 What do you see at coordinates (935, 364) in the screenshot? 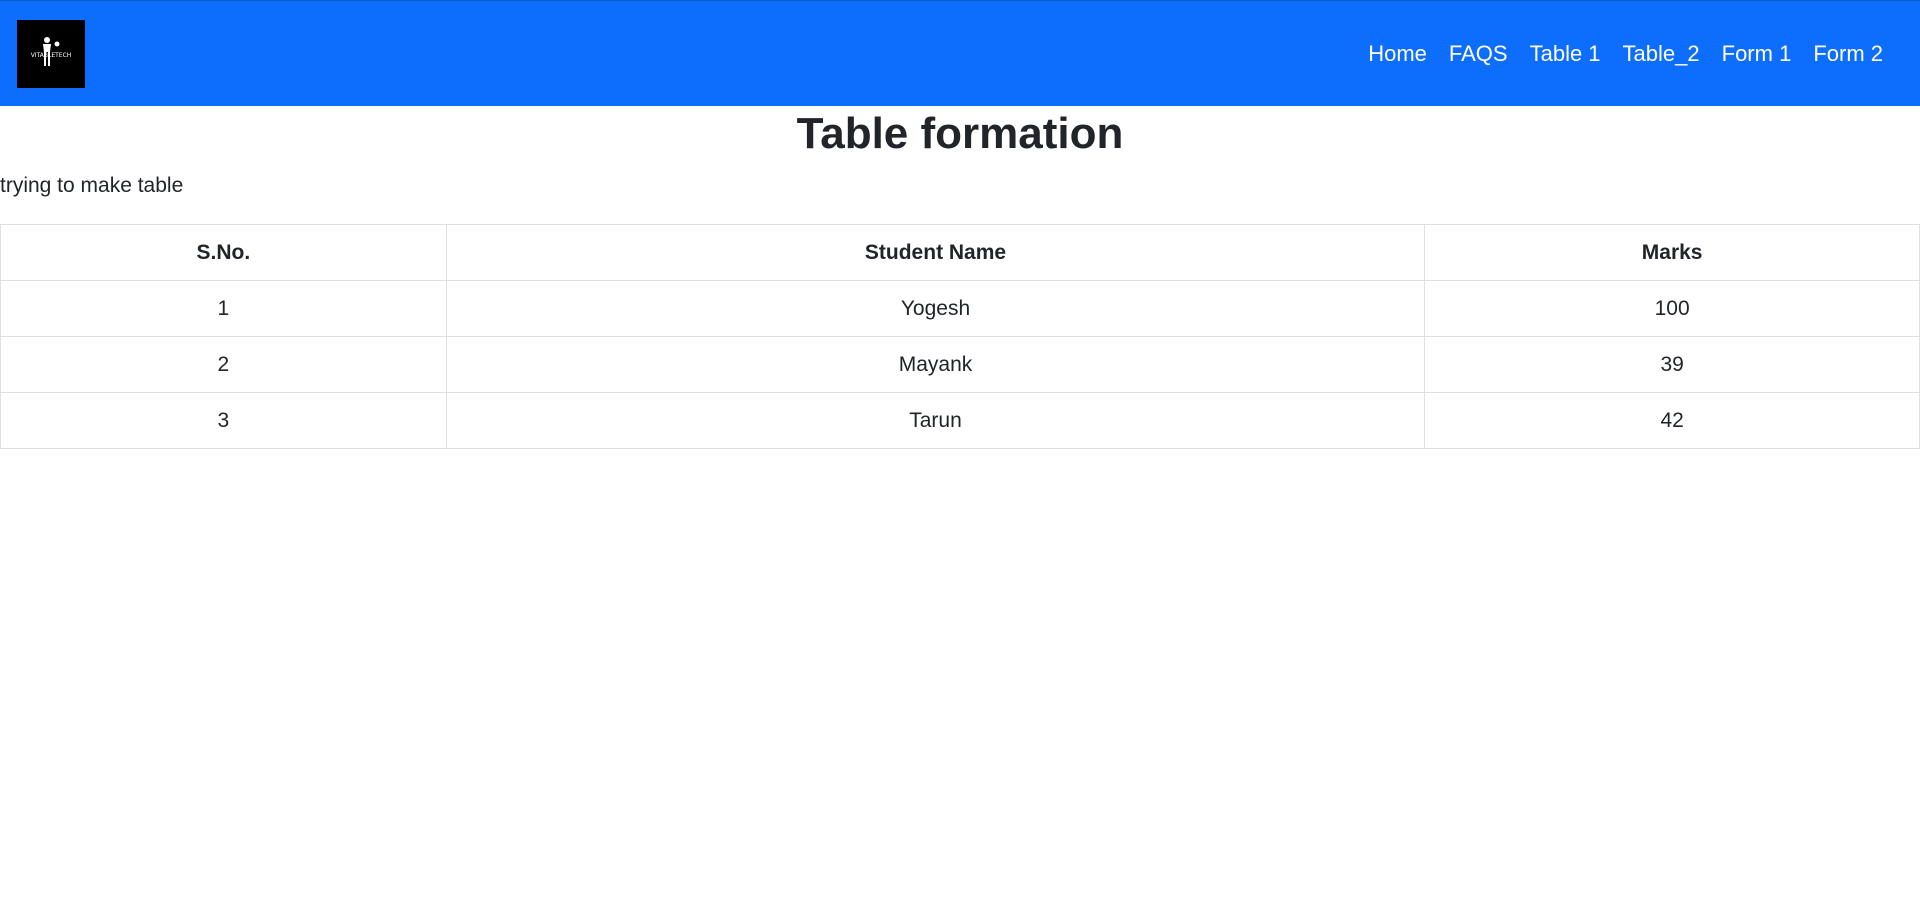
I see `cell-student-name: Mayank` at bounding box center [935, 364].